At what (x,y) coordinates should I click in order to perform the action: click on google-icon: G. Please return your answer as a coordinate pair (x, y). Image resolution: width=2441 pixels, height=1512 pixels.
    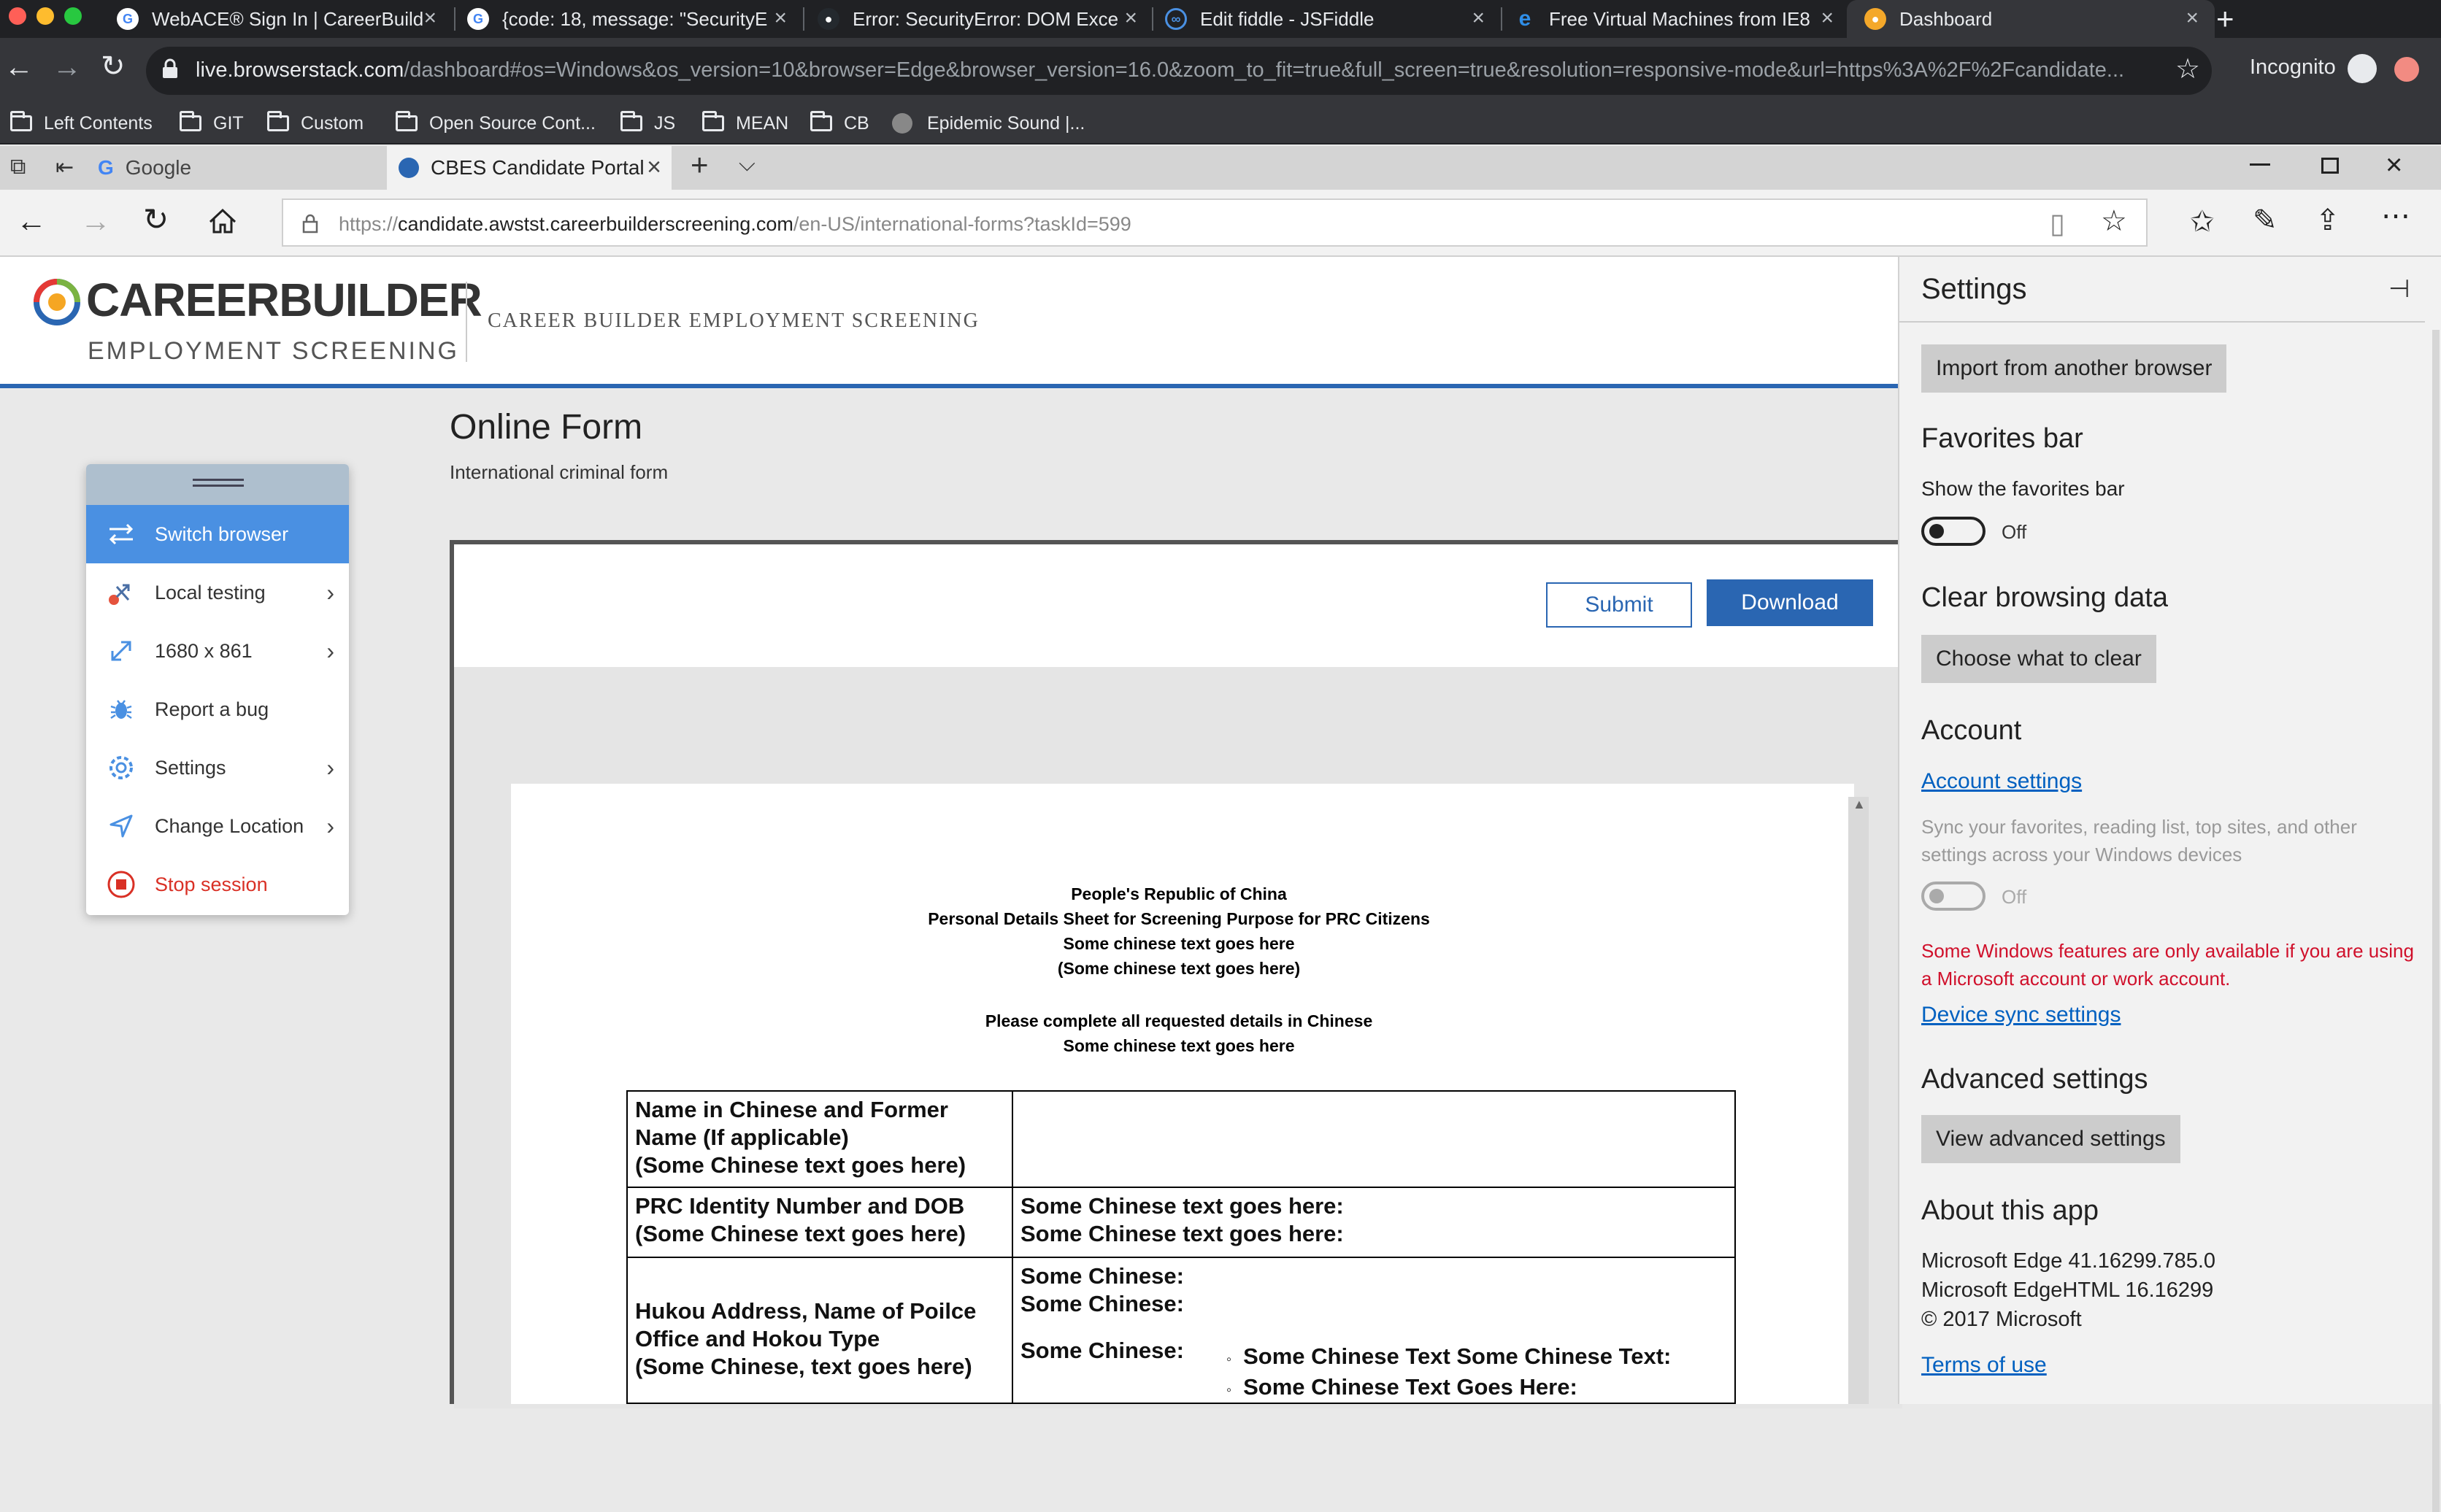
    Looking at the image, I should click on (106, 167).